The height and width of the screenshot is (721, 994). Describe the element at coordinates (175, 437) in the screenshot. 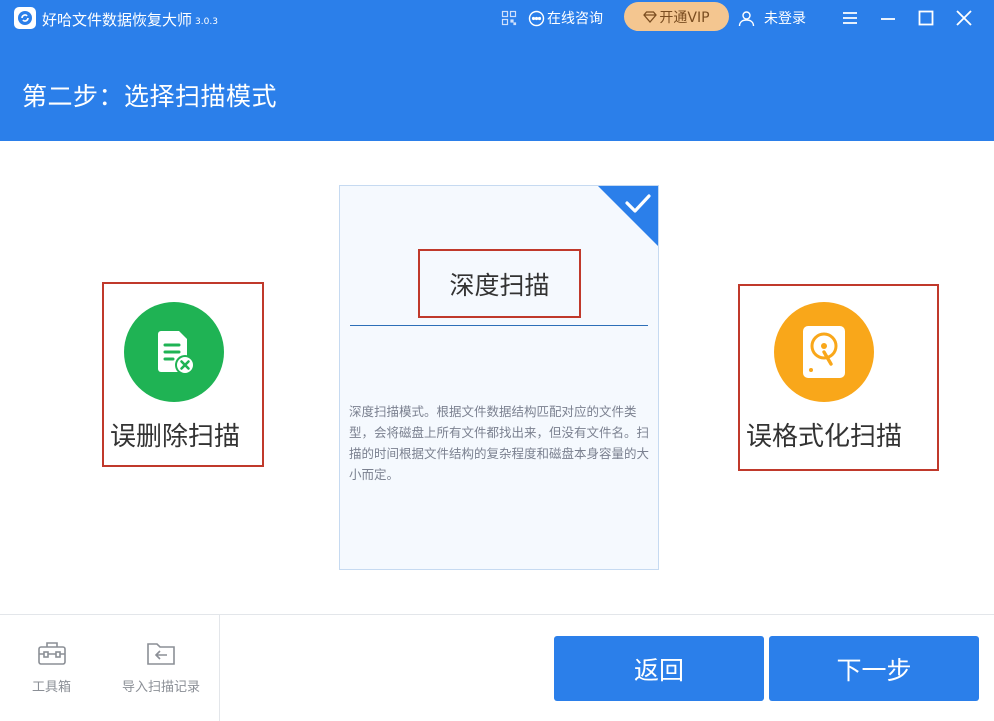

I see `deleted-scan-label: 误删除扫描` at that location.